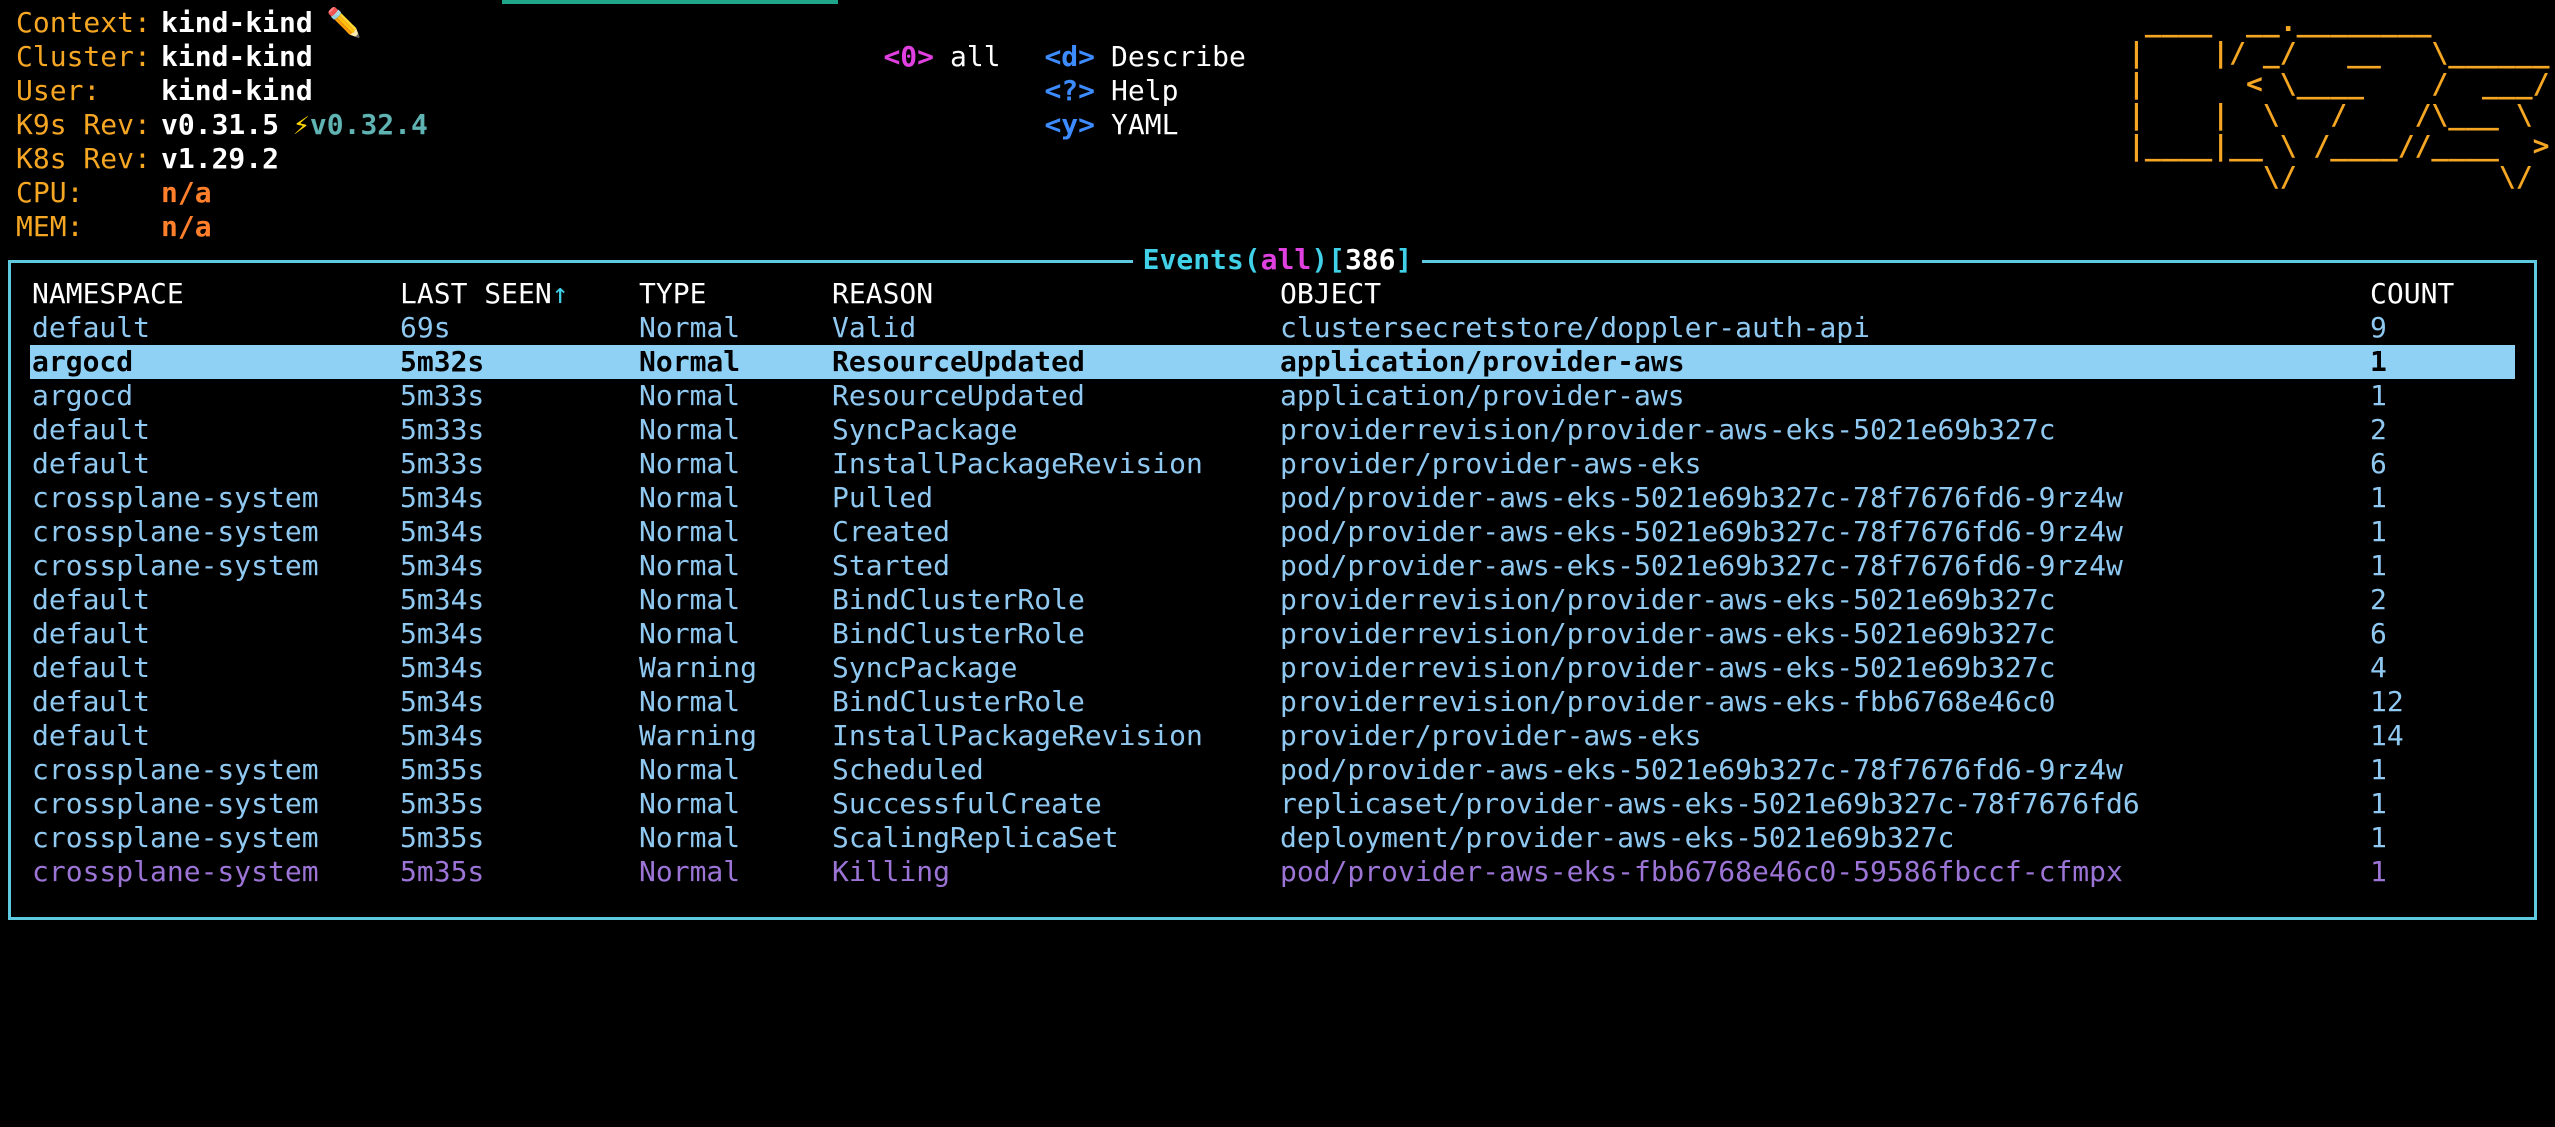  I want to click on column-header-object: OBJECT, so click(1330, 294).